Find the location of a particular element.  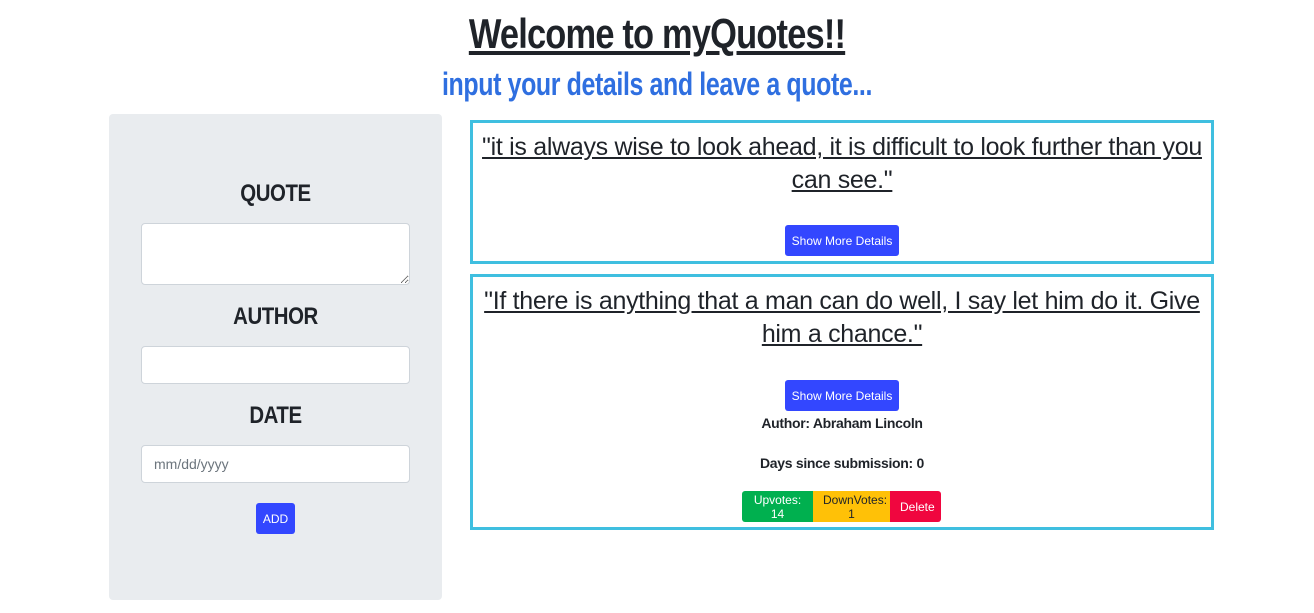

upvote-button: Upvotes: 14 is located at coordinates (777, 506).